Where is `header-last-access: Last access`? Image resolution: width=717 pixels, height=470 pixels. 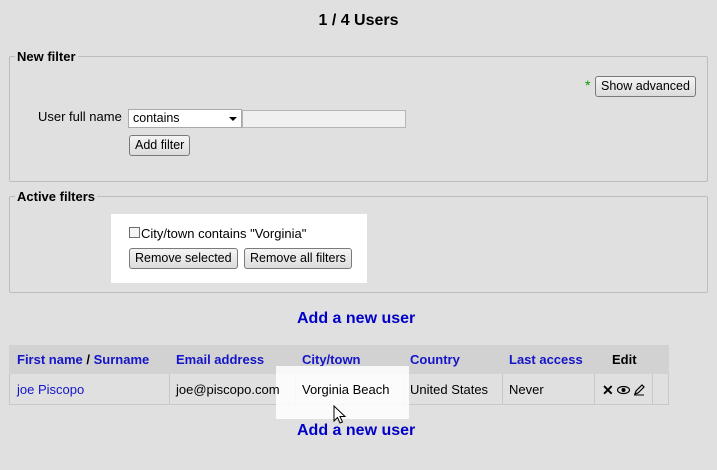 header-last-access: Last access is located at coordinates (546, 359).